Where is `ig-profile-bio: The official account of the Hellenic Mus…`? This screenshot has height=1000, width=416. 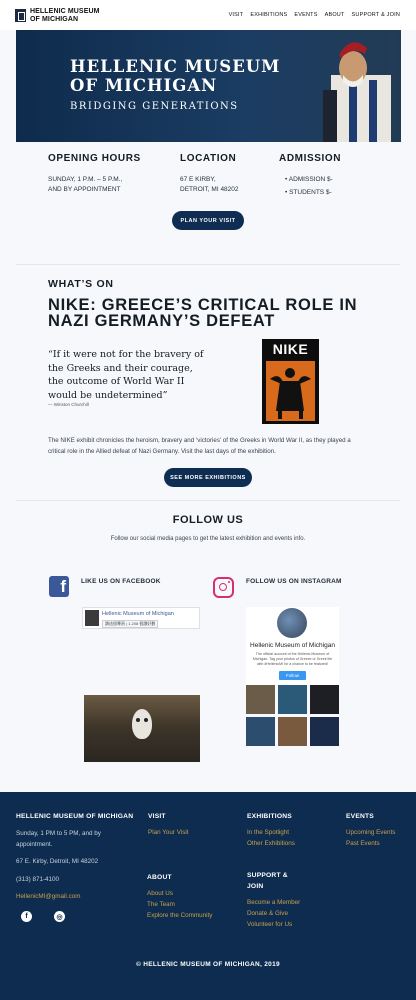
ig-profile-bio: The official account of the Hellenic Mus… is located at coordinates (292, 659).